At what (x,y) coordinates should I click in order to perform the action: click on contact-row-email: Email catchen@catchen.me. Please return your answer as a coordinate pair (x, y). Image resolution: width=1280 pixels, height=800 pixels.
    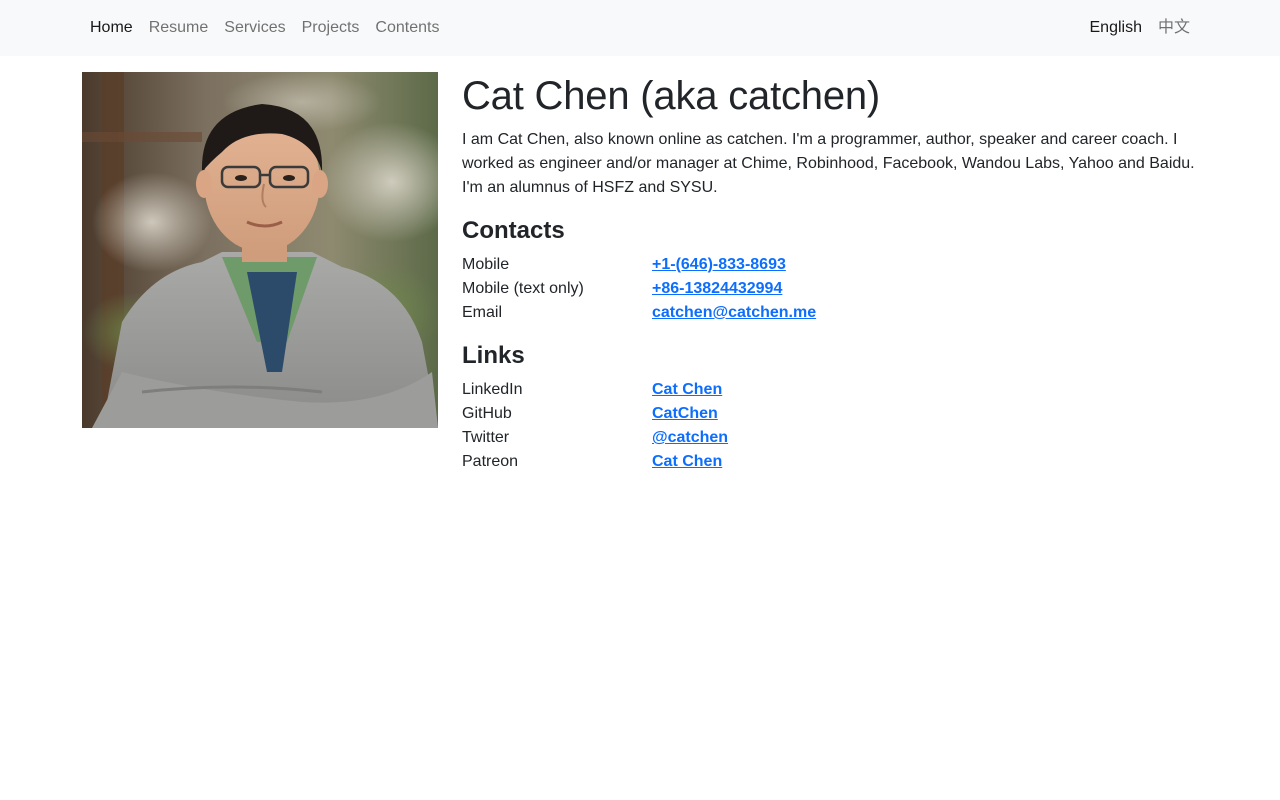
    Looking at the image, I should click on (830, 313).